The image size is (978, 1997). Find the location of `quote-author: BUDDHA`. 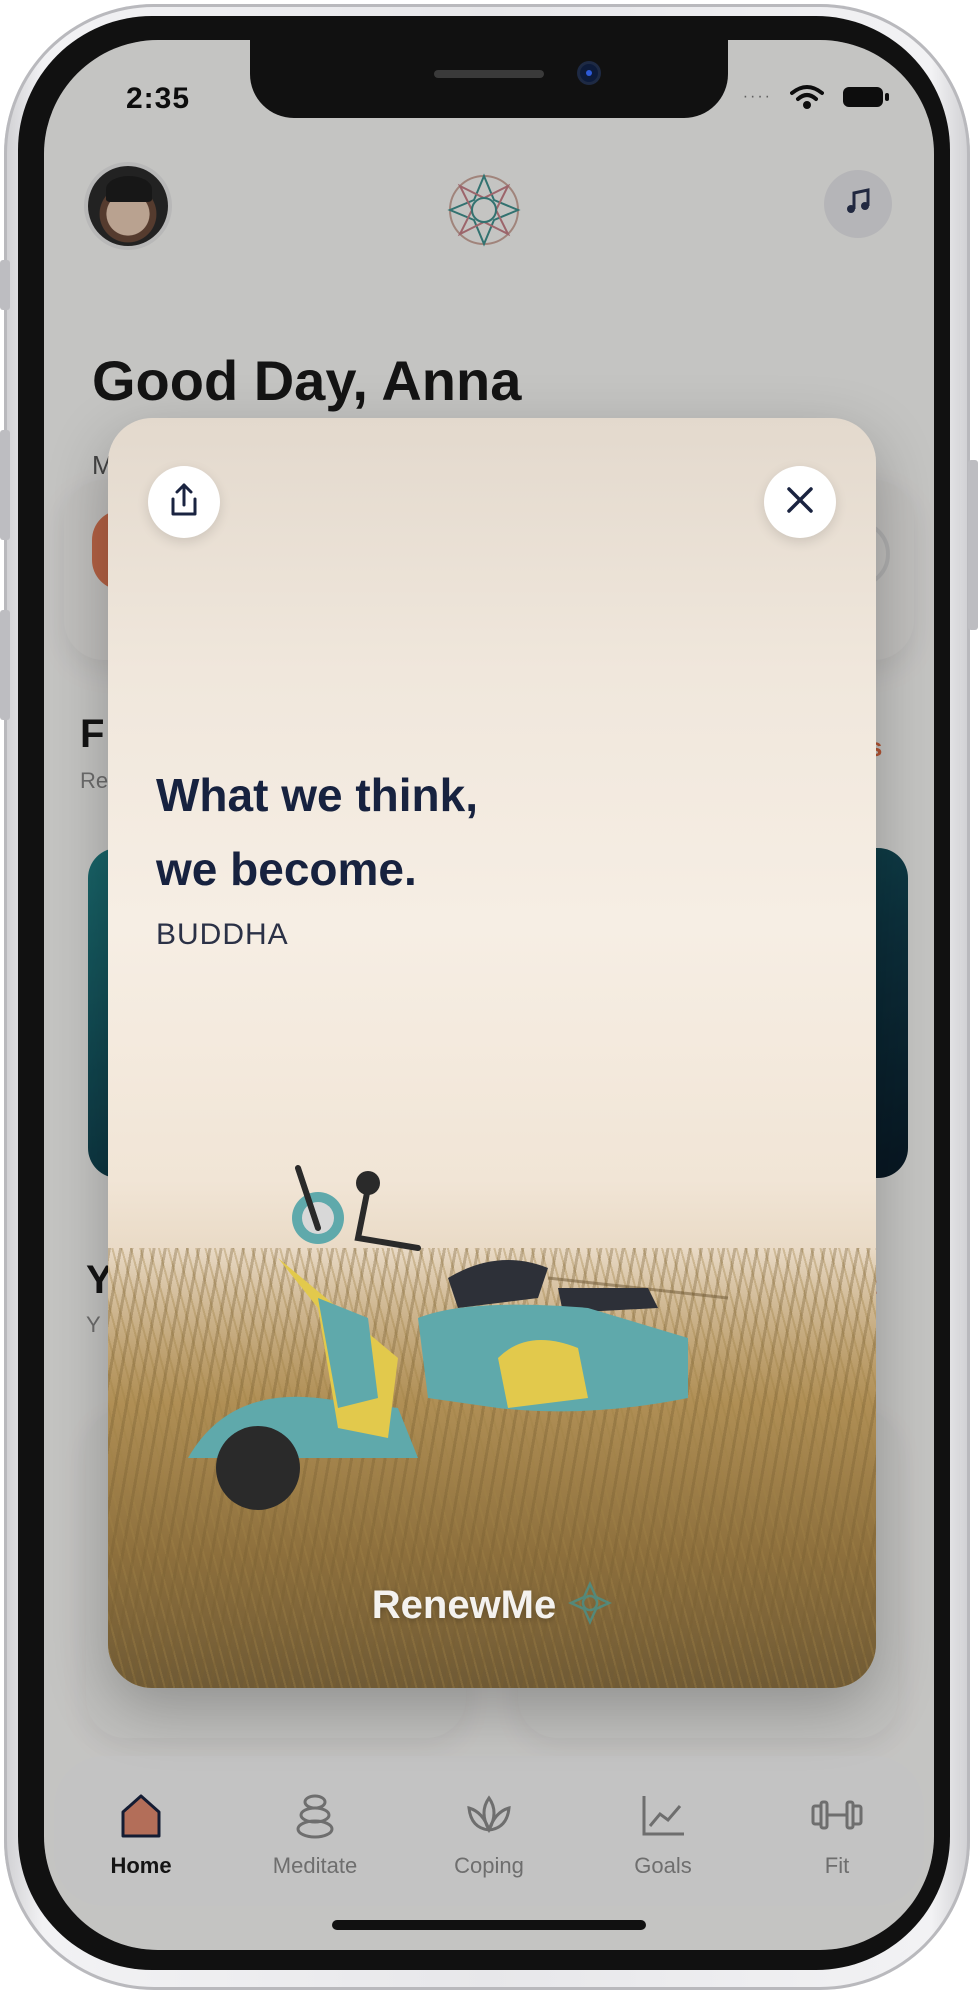

quote-author: BUDDHA is located at coordinates (222, 934).